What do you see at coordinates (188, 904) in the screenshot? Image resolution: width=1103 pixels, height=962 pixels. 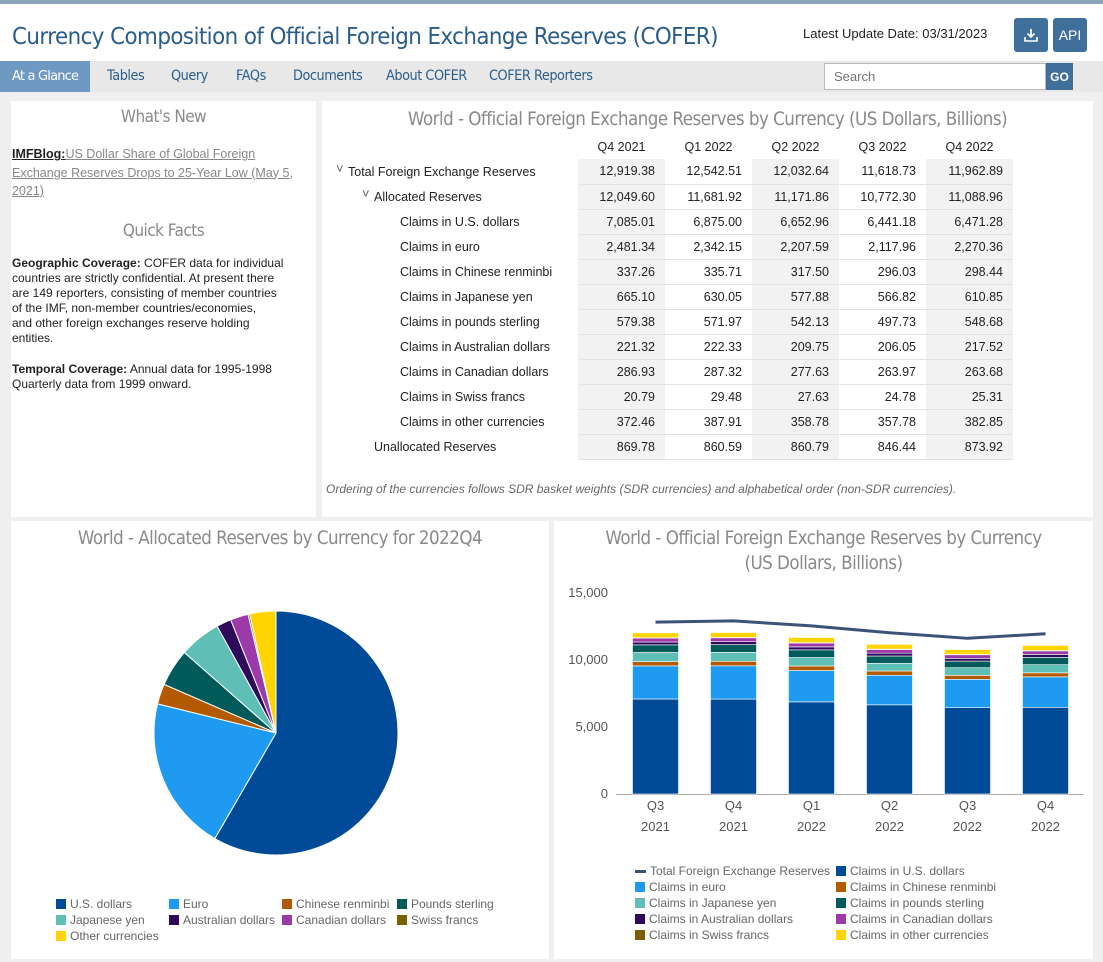 I see `pie-legend-item: Euro` at bounding box center [188, 904].